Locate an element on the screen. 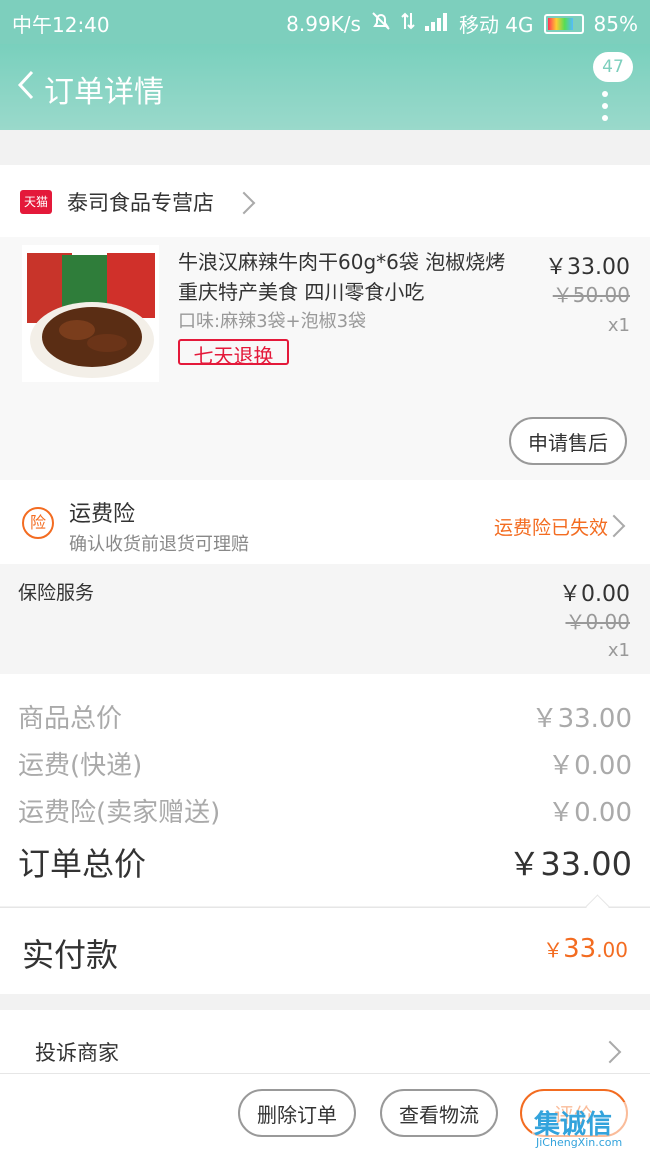 The height and width of the screenshot is (1156, 650). watermark: 集诚信 JiChengXin.com is located at coordinates (590, 1127).